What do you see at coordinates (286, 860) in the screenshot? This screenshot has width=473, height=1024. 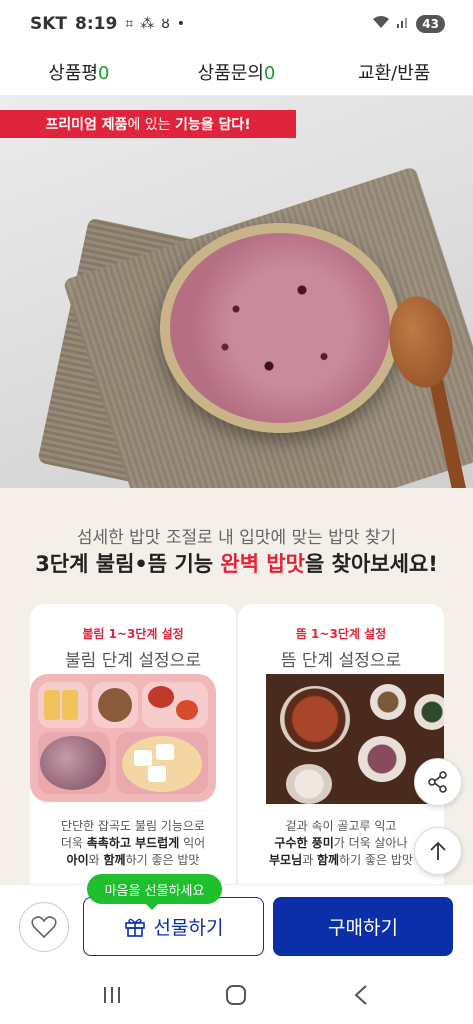 I see `desc-bold: 부모님` at bounding box center [286, 860].